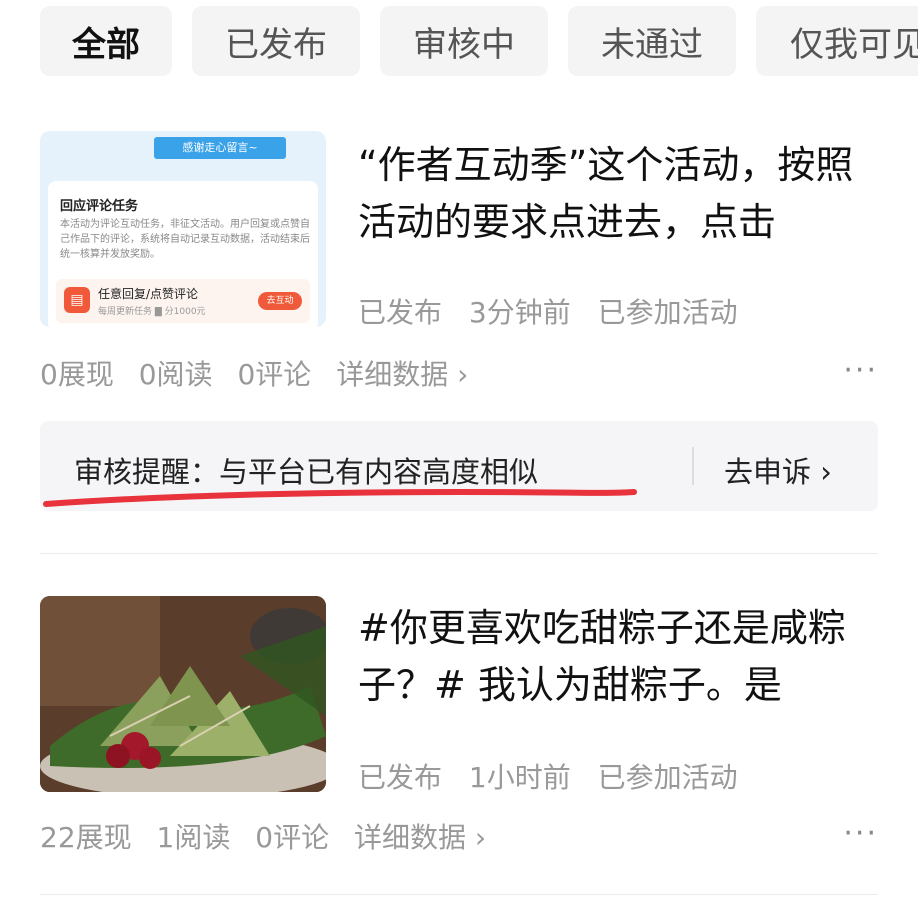 This screenshot has height=902, width=918. What do you see at coordinates (148, 294) in the screenshot?
I see `thumb-task-name: 任意回复/点赞评论` at bounding box center [148, 294].